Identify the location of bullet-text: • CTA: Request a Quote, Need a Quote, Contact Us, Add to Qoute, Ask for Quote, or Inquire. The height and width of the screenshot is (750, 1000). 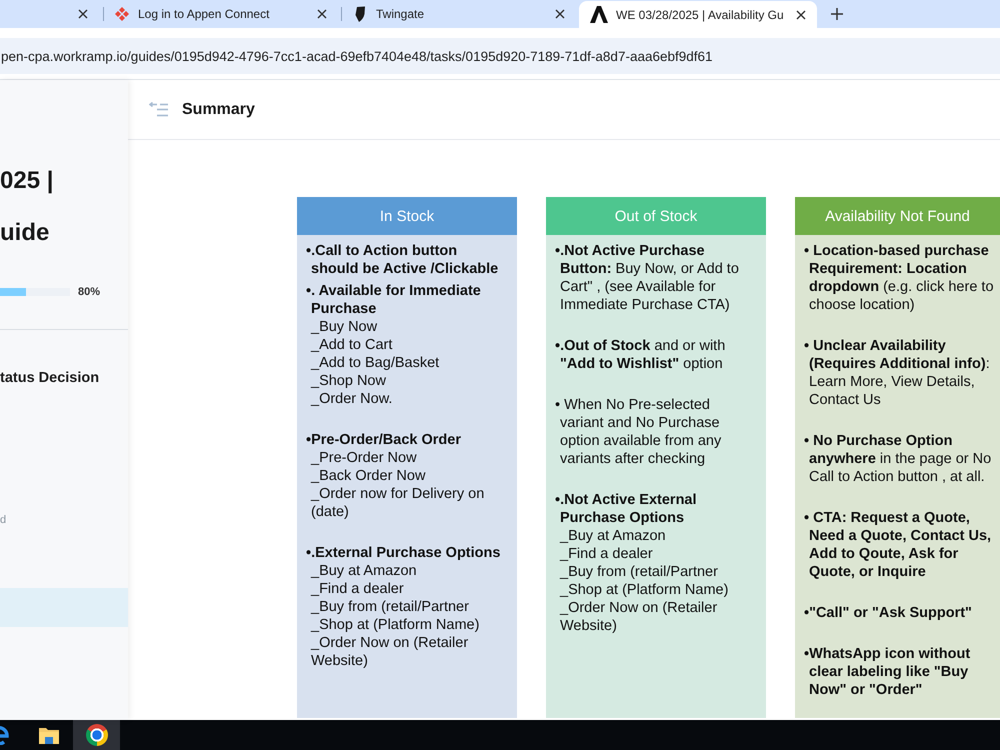
(898, 545).